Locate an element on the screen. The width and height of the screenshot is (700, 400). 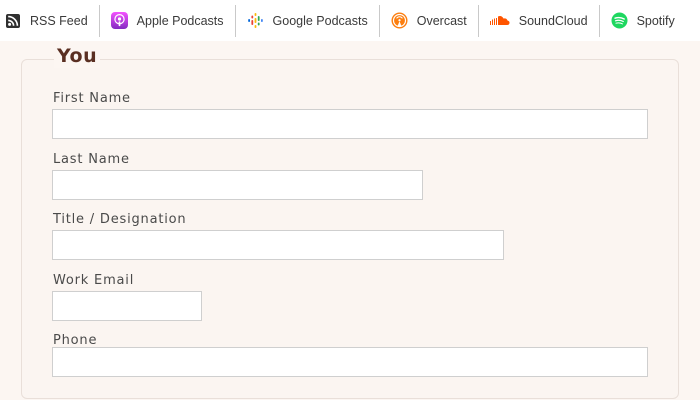
spotify-label: Spotify is located at coordinates (655, 20).